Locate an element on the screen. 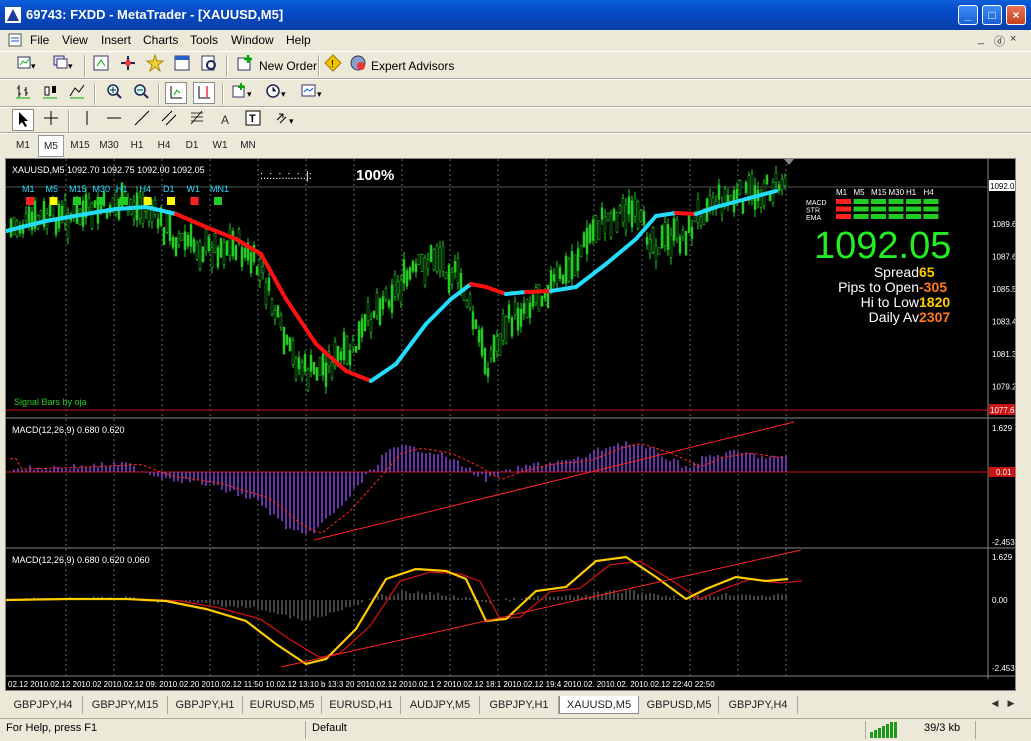 The image size is (1031, 741). menu-charts: Charts is located at coordinates (160, 40).